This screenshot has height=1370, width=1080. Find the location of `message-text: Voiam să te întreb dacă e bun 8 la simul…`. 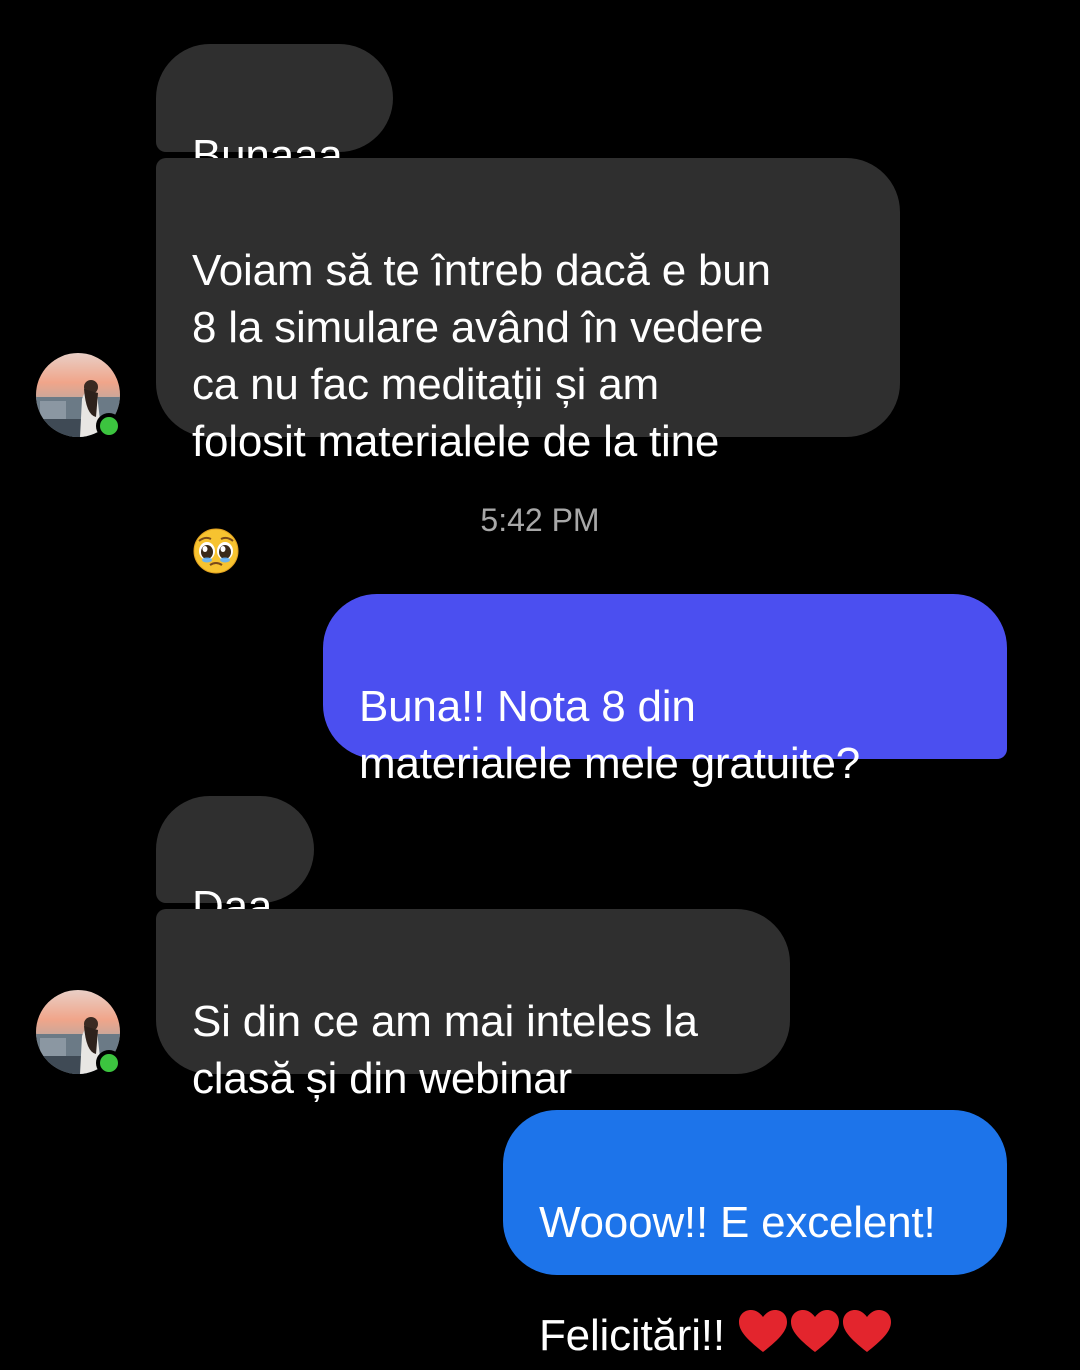

message-text: Voiam să te întreb dacă e bun 8 la simul… is located at coordinates (481, 356).